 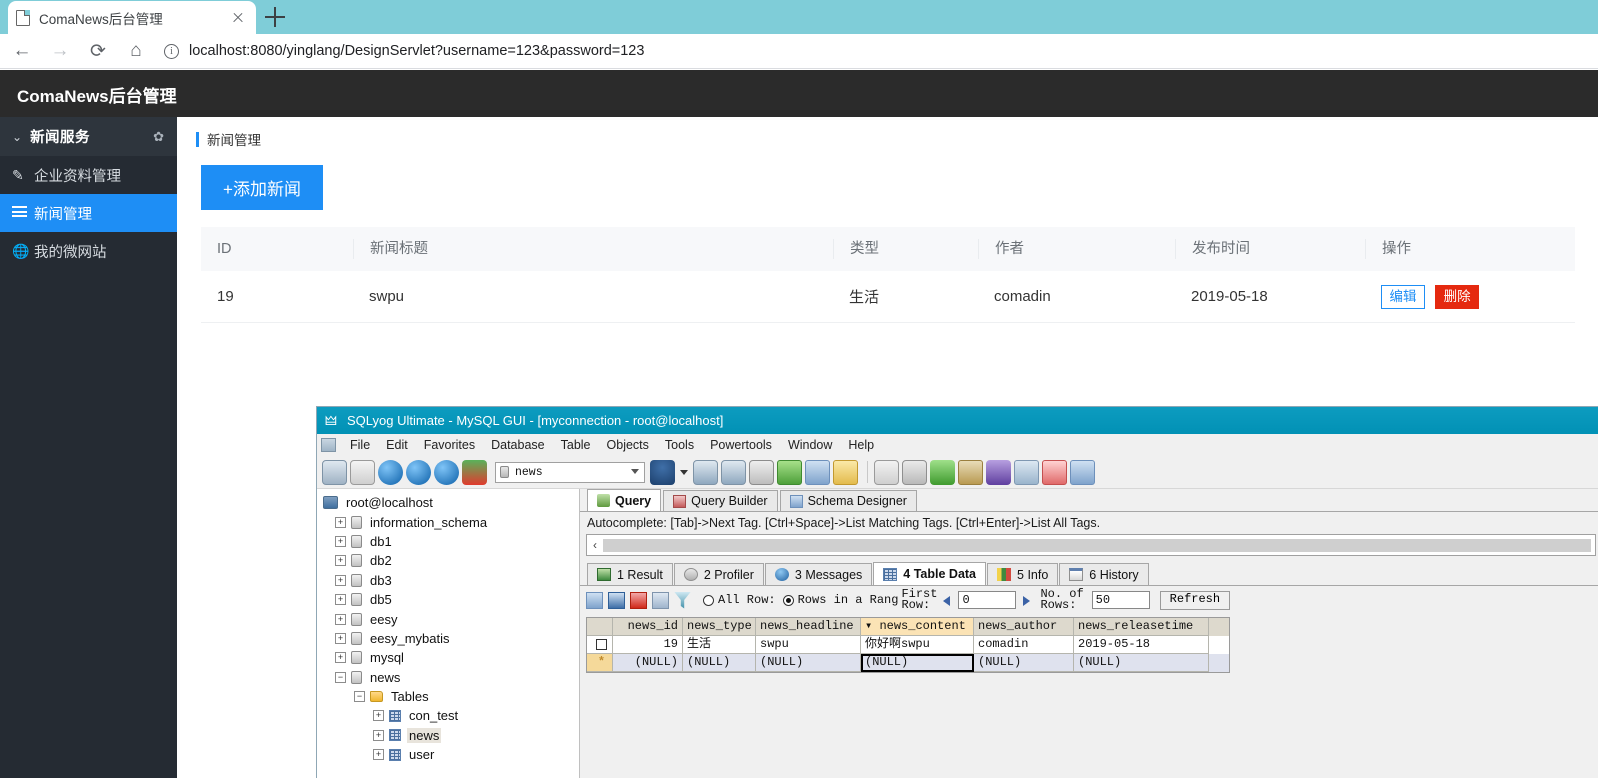 What do you see at coordinates (718, 574) in the screenshot?
I see `tab-profiler: 2 Profiler` at bounding box center [718, 574].